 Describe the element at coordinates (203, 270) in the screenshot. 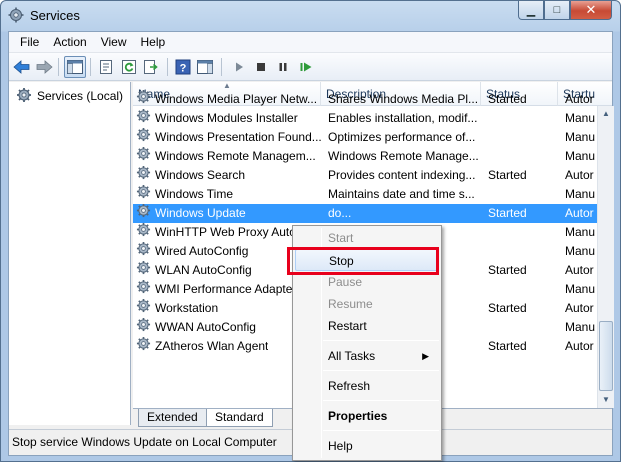

I see `service-name: WLAN AutoConfig` at that location.